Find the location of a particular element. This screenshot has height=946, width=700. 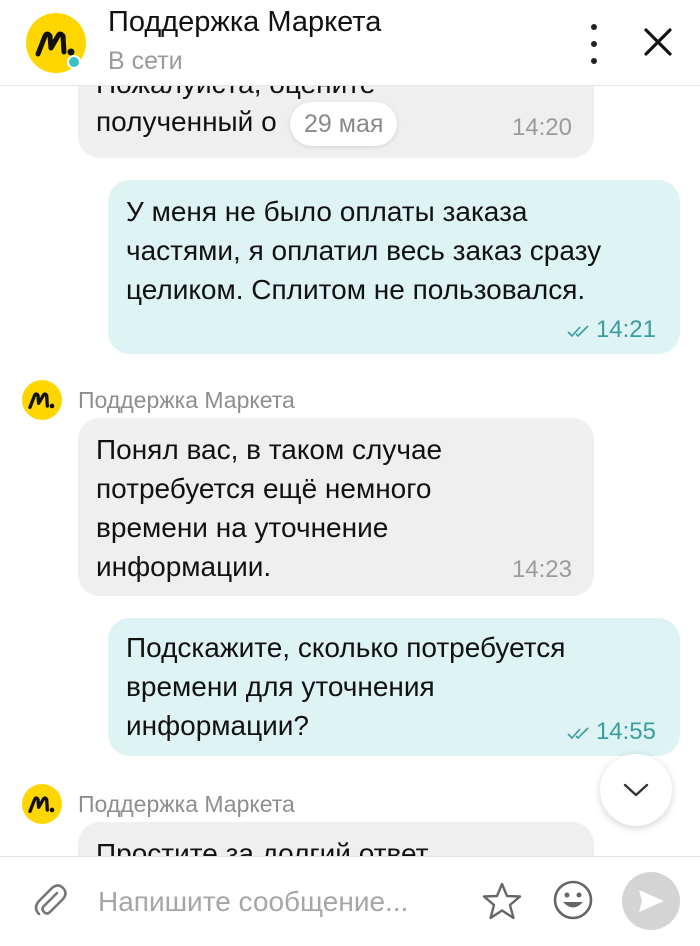

message-text: информации? is located at coordinates (217, 725).